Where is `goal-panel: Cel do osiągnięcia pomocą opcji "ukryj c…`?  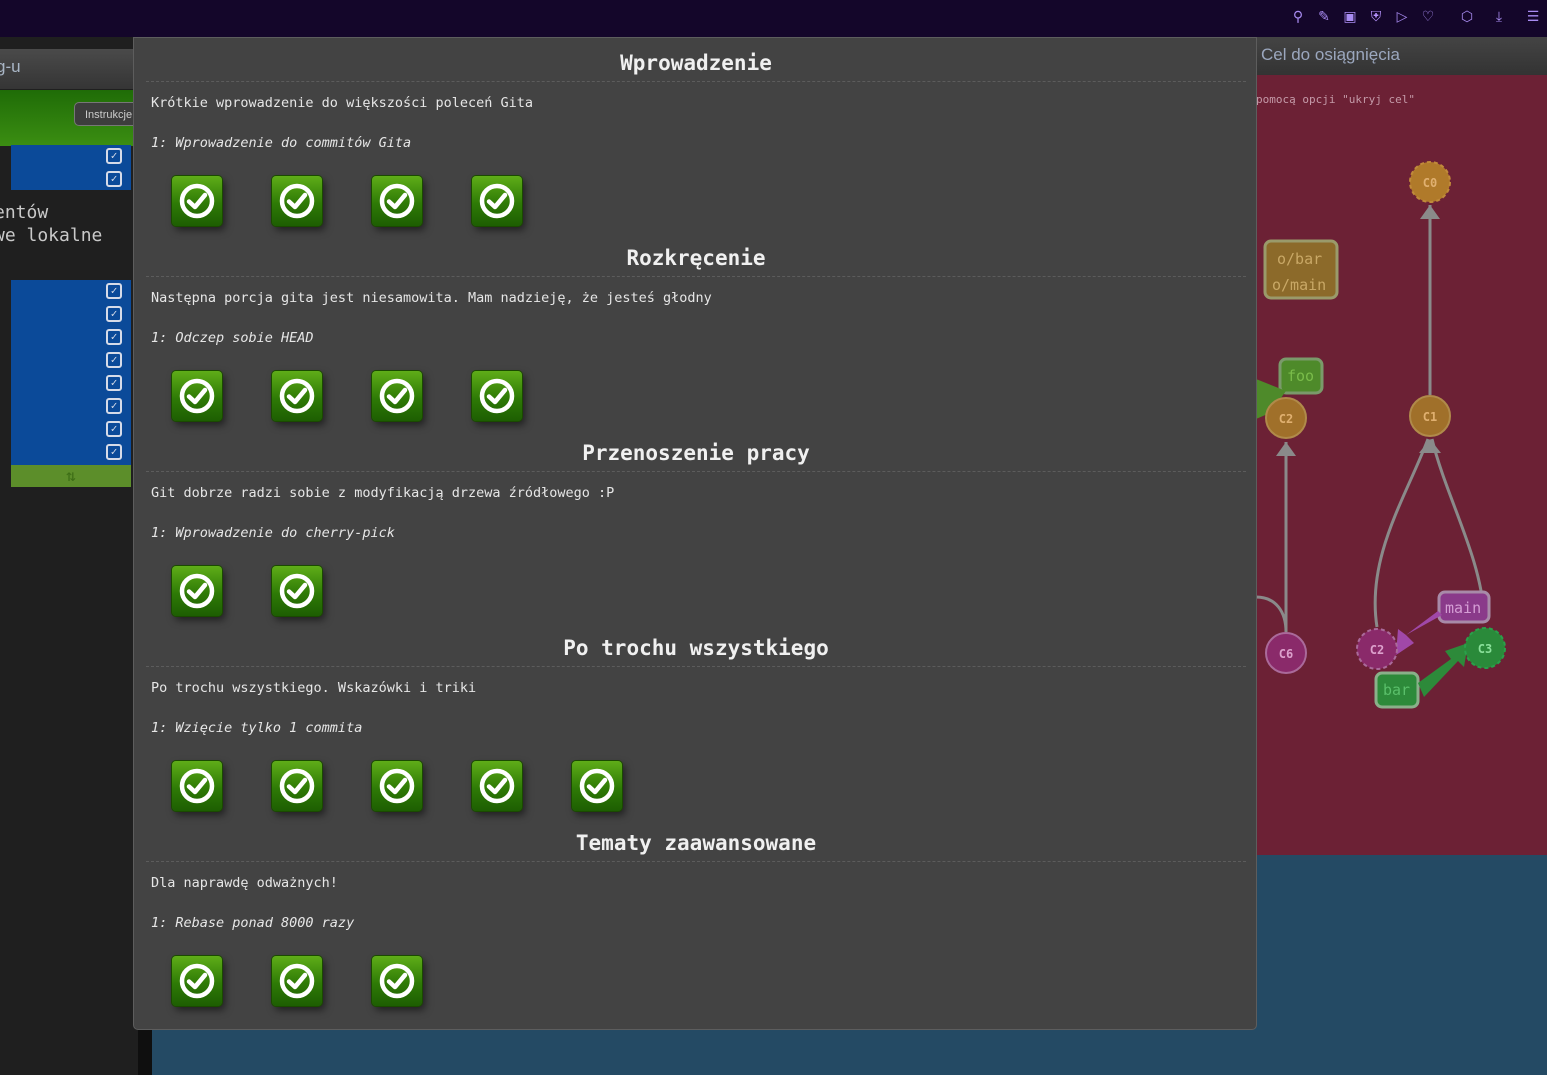
goal-panel: Cel do osiągnięcia pomocą opcji "ukryj c… is located at coordinates (1401, 446).